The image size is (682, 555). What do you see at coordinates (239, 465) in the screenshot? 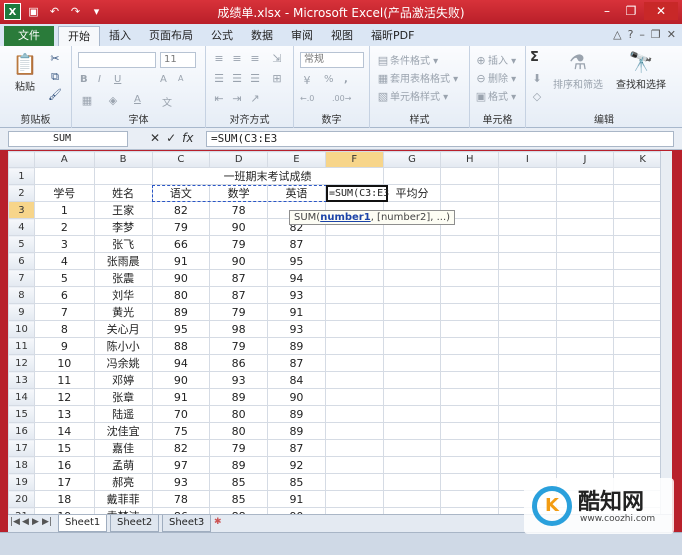
I see `cell: 89` at bounding box center [239, 465].